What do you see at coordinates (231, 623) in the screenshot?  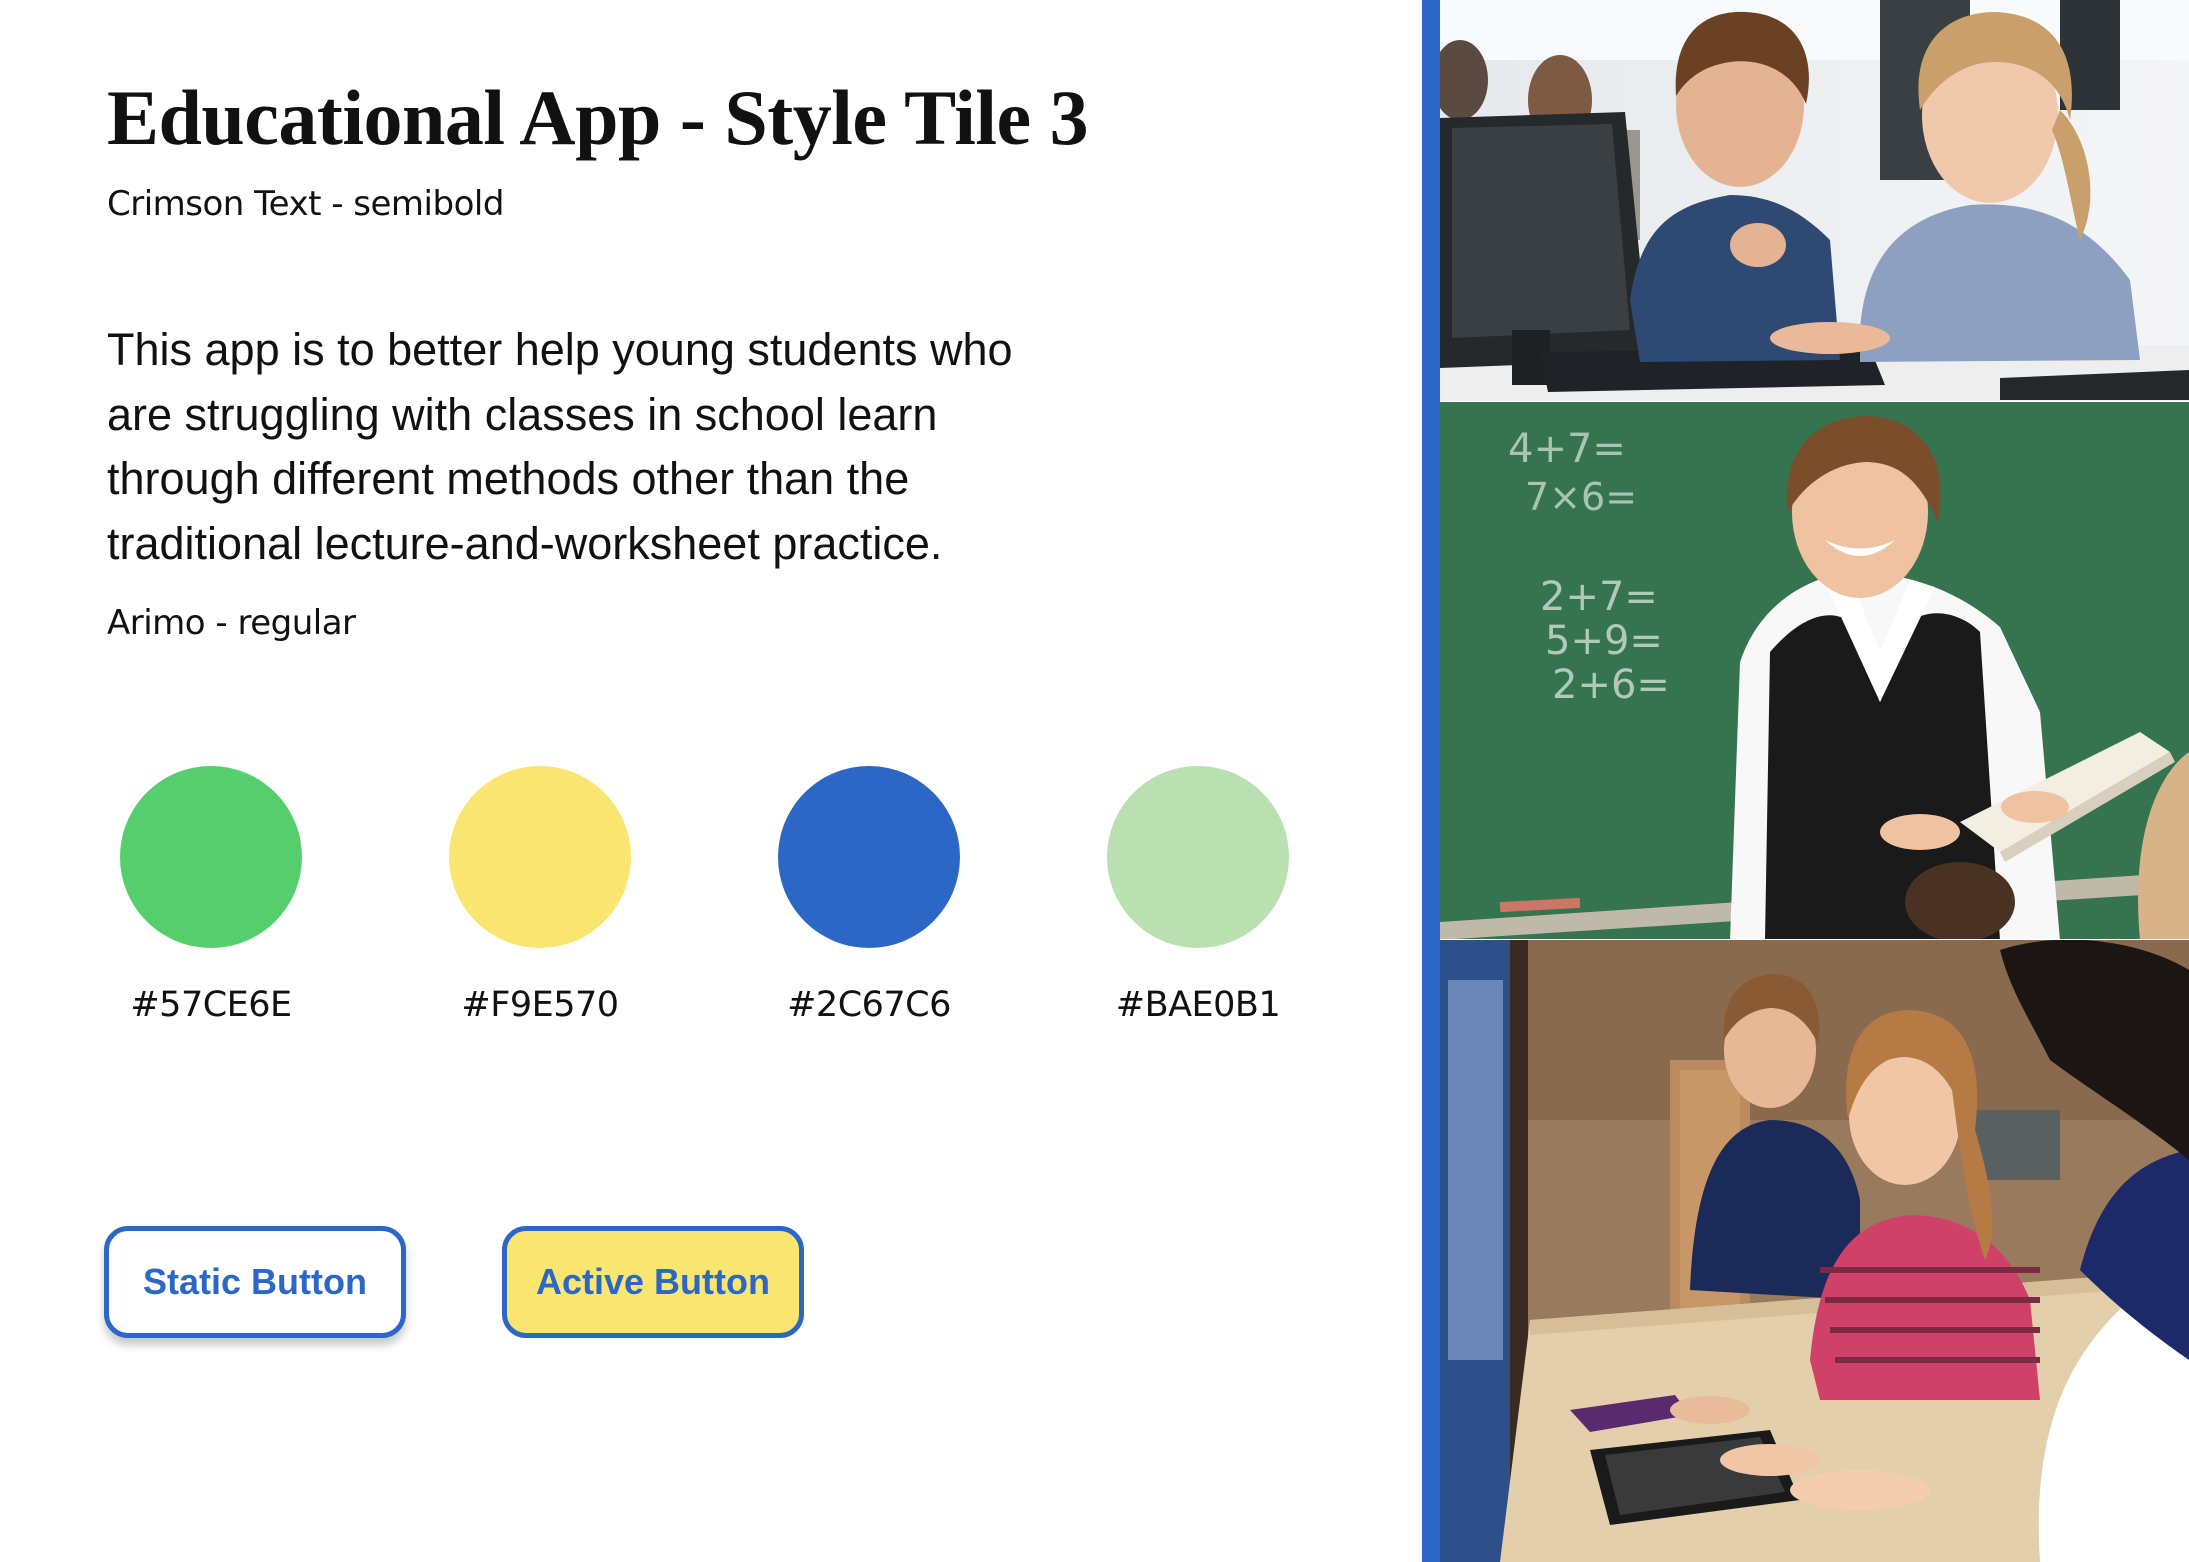 I see `body-font-caption: Arimo - regular` at bounding box center [231, 623].